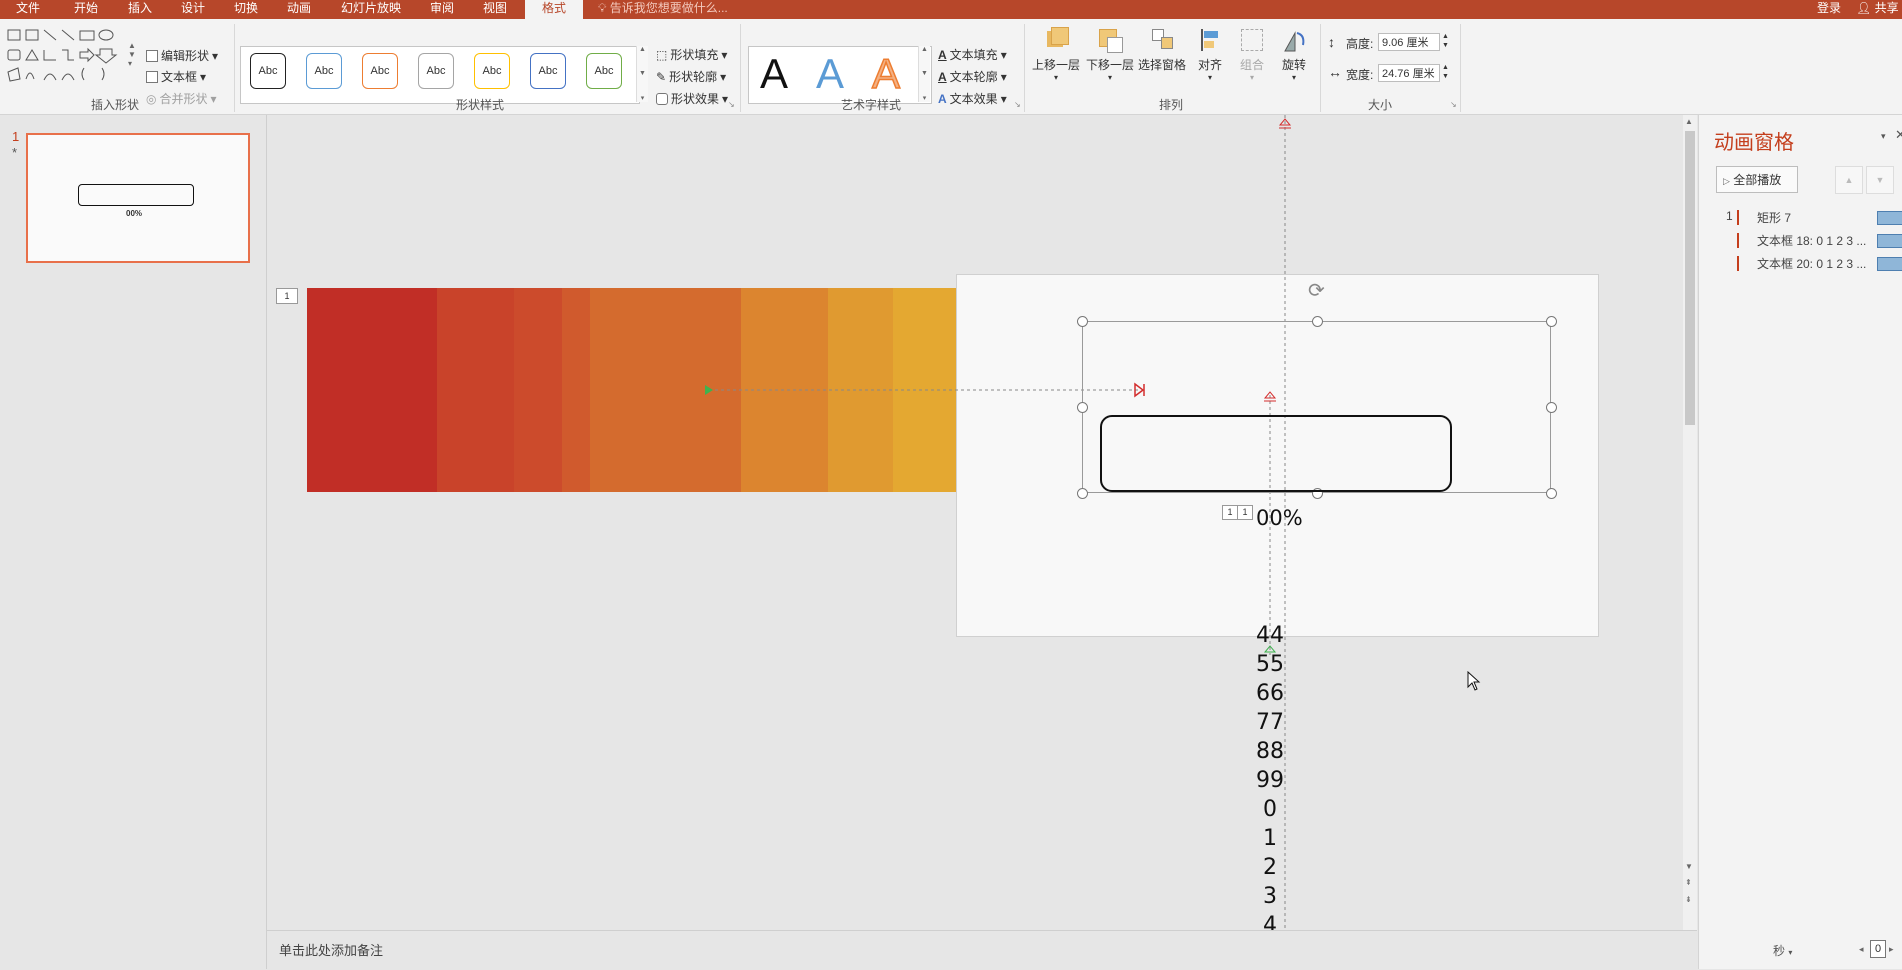  Describe the element at coordinates (495, 9) in the screenshot. I see `tab-view: 视图` at that location.